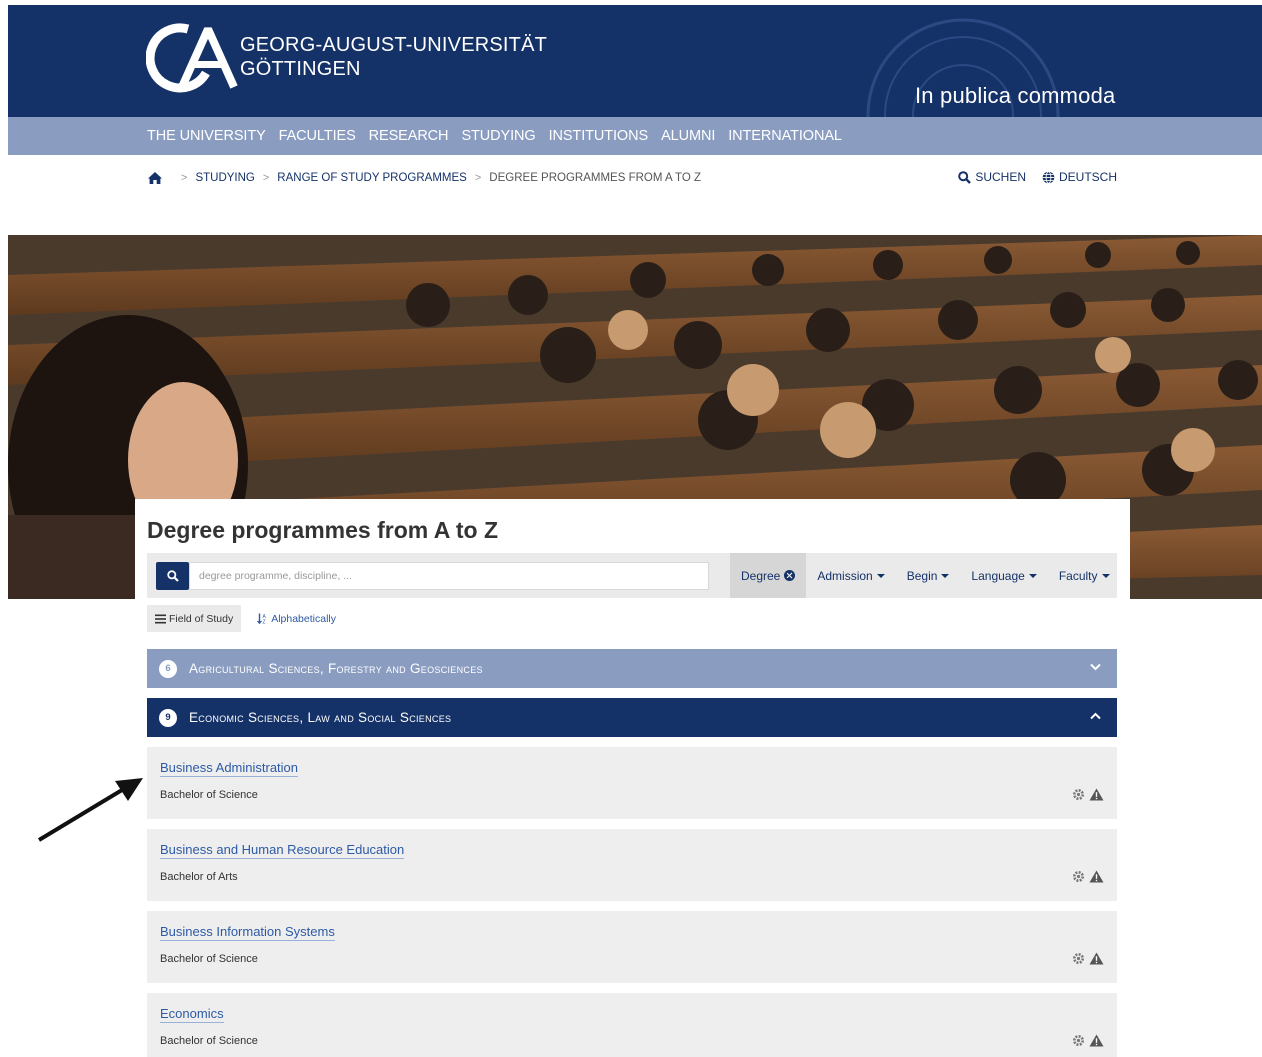 This screenshot has width=1262, height=1057. Describe the element at coordinates (922, 575) in the screenshot. I see `filter-begin-label: Begin` at that location.